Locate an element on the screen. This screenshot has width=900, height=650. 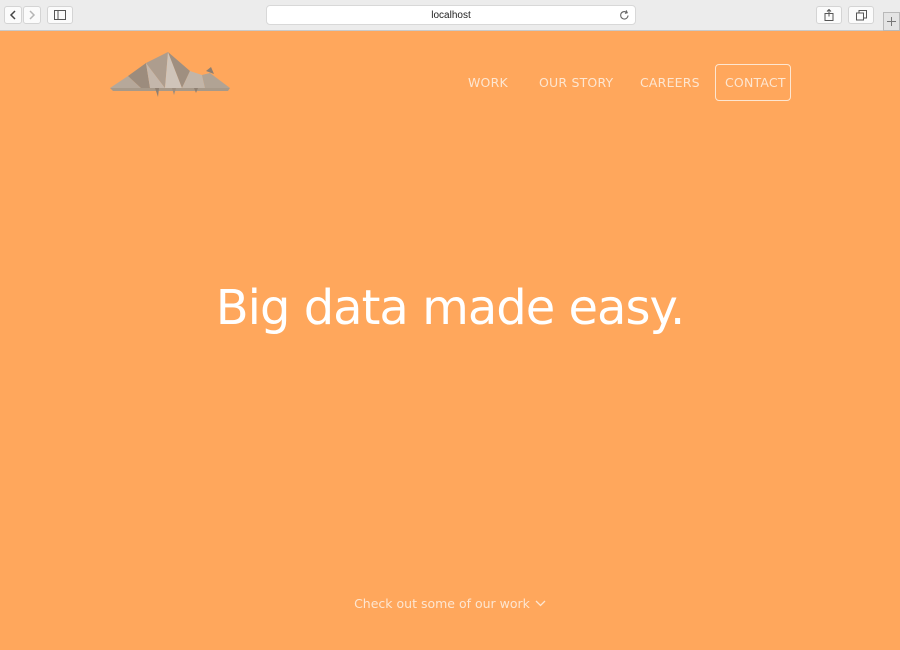
chevron-left-icon is located at coordinates (12, 15).